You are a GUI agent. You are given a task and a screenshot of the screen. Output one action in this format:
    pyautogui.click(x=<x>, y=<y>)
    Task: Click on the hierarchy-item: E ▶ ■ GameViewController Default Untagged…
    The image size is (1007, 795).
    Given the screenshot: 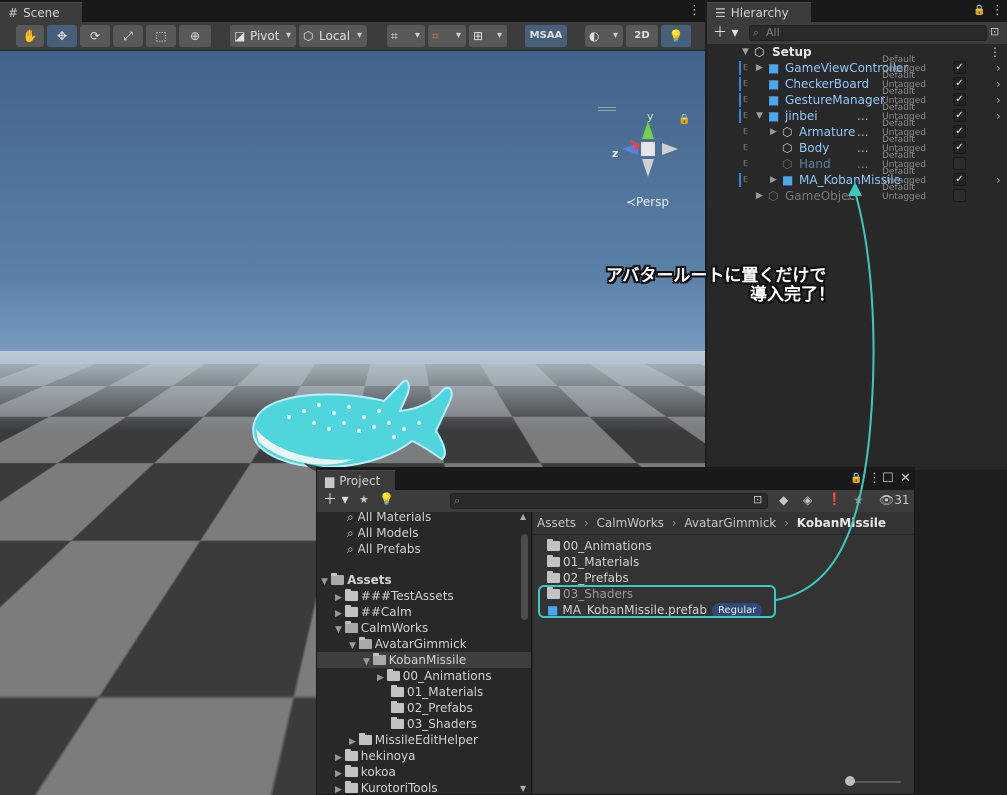 What is the action you would take?
    pyautogui.click(x=857, y=68)
    